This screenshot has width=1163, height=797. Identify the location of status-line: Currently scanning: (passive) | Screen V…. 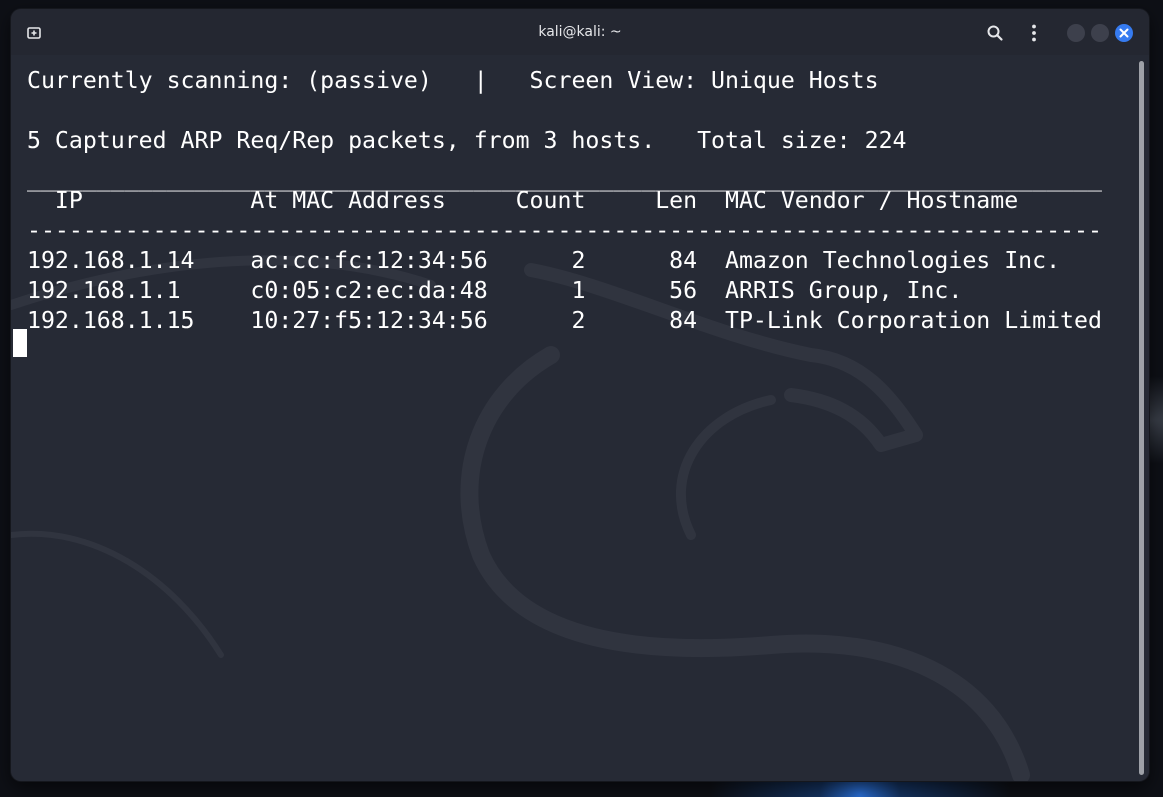
(453, 80).